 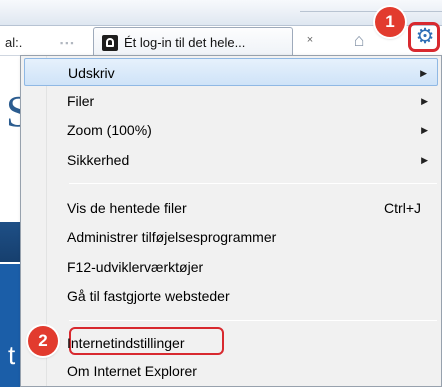 What do you see at coordinates (68, 43) in the screenshot?
I see `address-bar-icons: ▪▪▪` at bounding box center [68, 43].